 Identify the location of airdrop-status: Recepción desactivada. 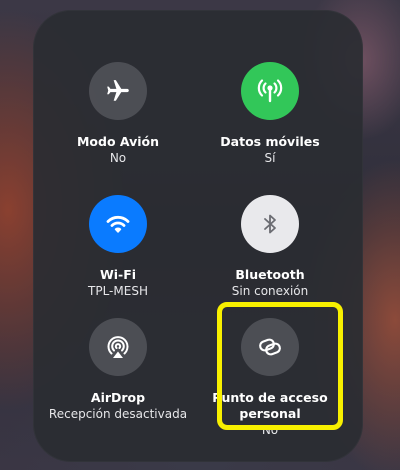
(118, 414).